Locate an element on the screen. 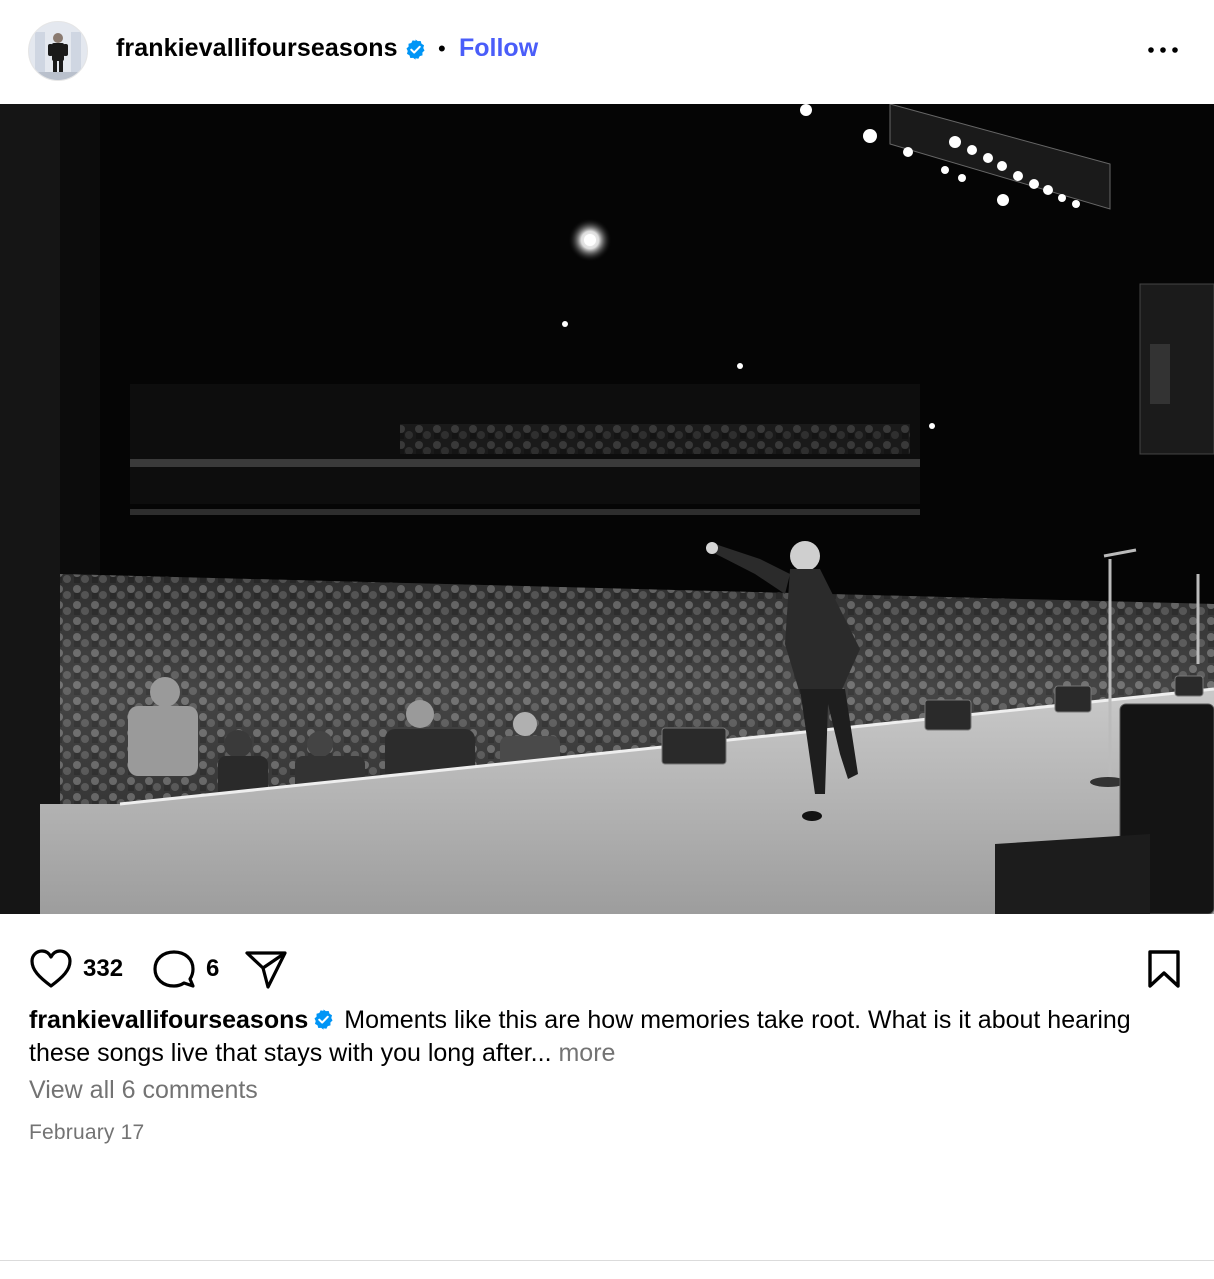 This screenshot has width=1214, height=1279. caption-more-link: more is located at coordinates (586, 1053).